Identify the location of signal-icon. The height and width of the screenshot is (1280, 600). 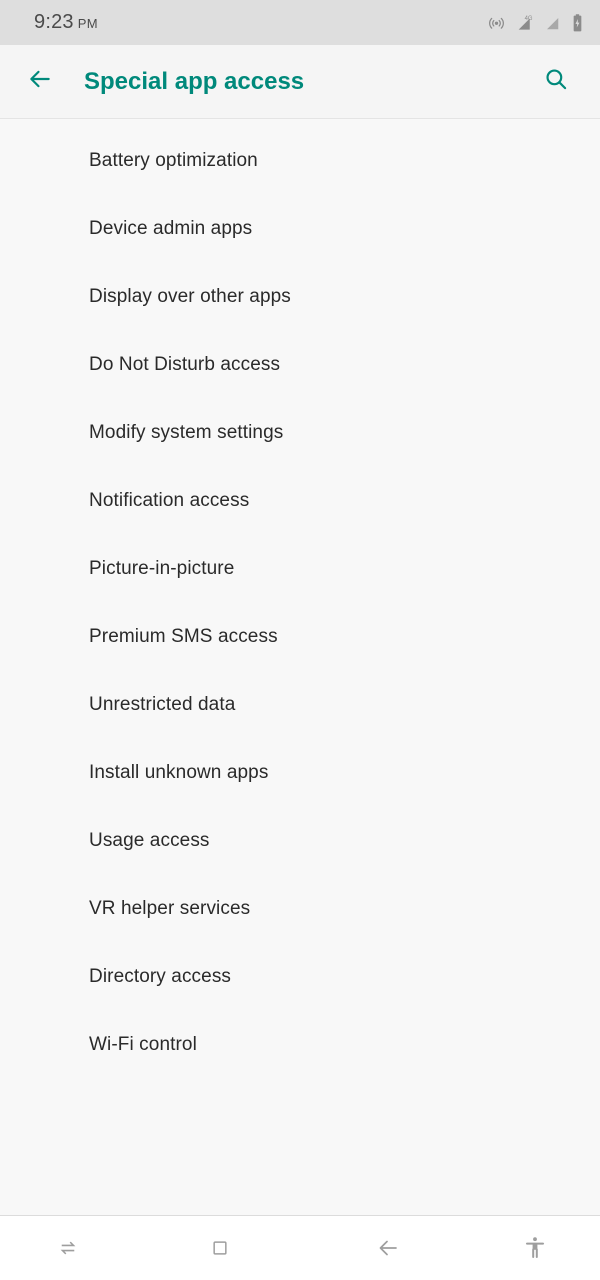
(553, 22).